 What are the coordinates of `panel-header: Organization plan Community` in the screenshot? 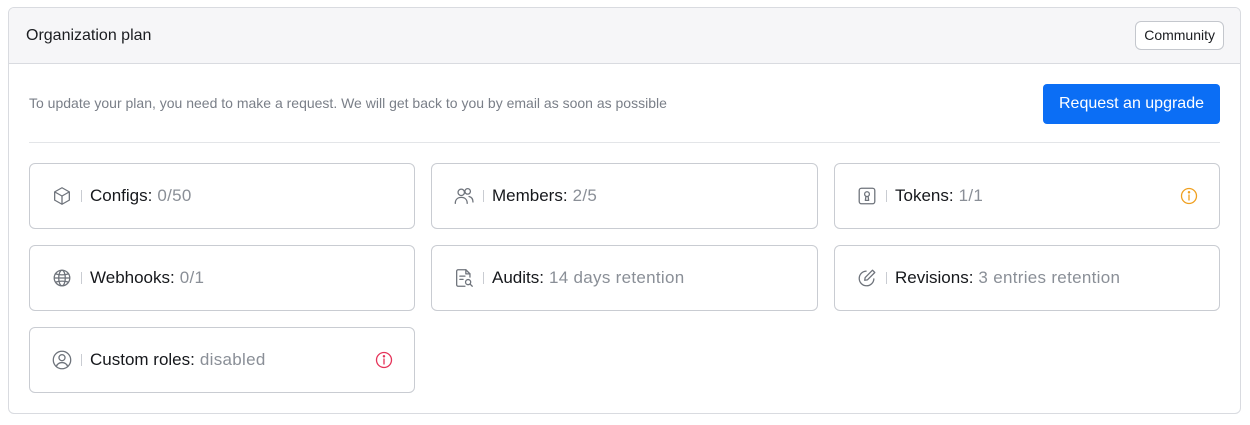 It's located at (624, 36).